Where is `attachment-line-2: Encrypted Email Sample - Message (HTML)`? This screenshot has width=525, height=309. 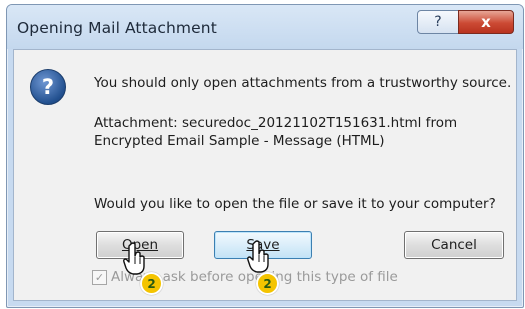
attachment-line-2: Encrypted Email Sample - Message (HTML) is located at coordinates (239, 141).